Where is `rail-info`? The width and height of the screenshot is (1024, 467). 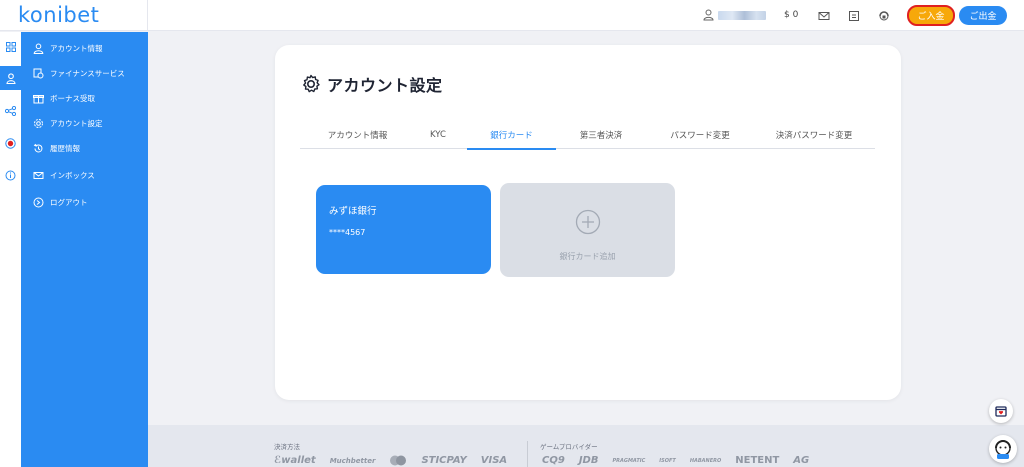 rail-info is located at coordinates (10, 175).